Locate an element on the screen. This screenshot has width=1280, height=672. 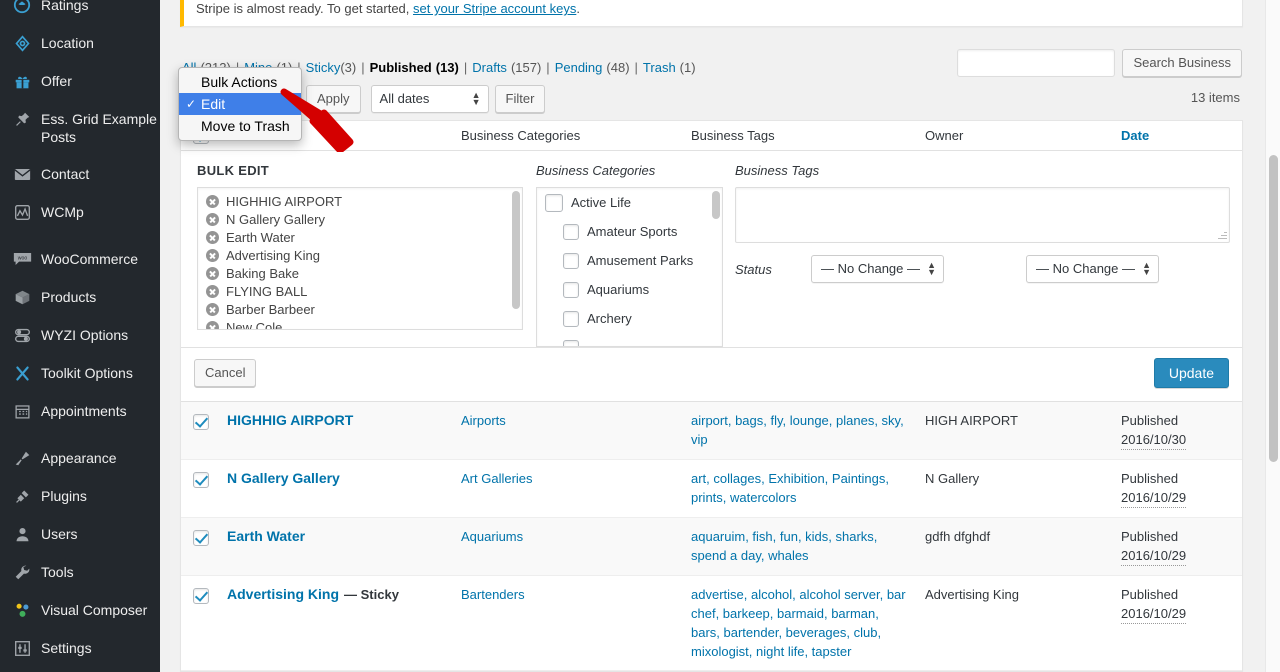
row-title-link: HIGHHIG AIRPORT is located at coordinates (290, 420).